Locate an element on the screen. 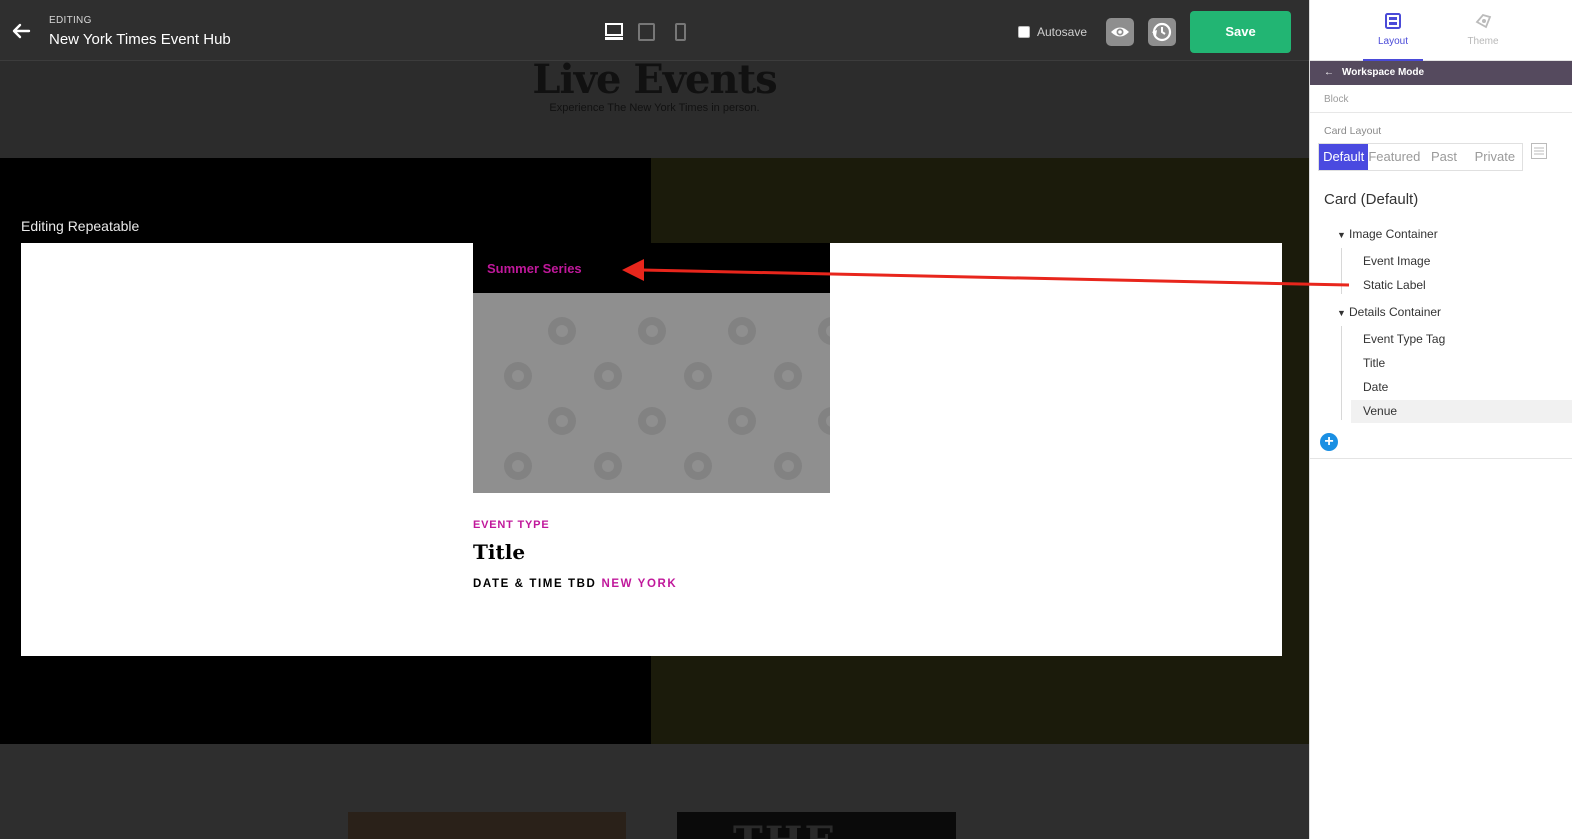 The height and width of the screenshot is (839, 1572). tab-theme: Theme is located at coordinates (1483, 30).